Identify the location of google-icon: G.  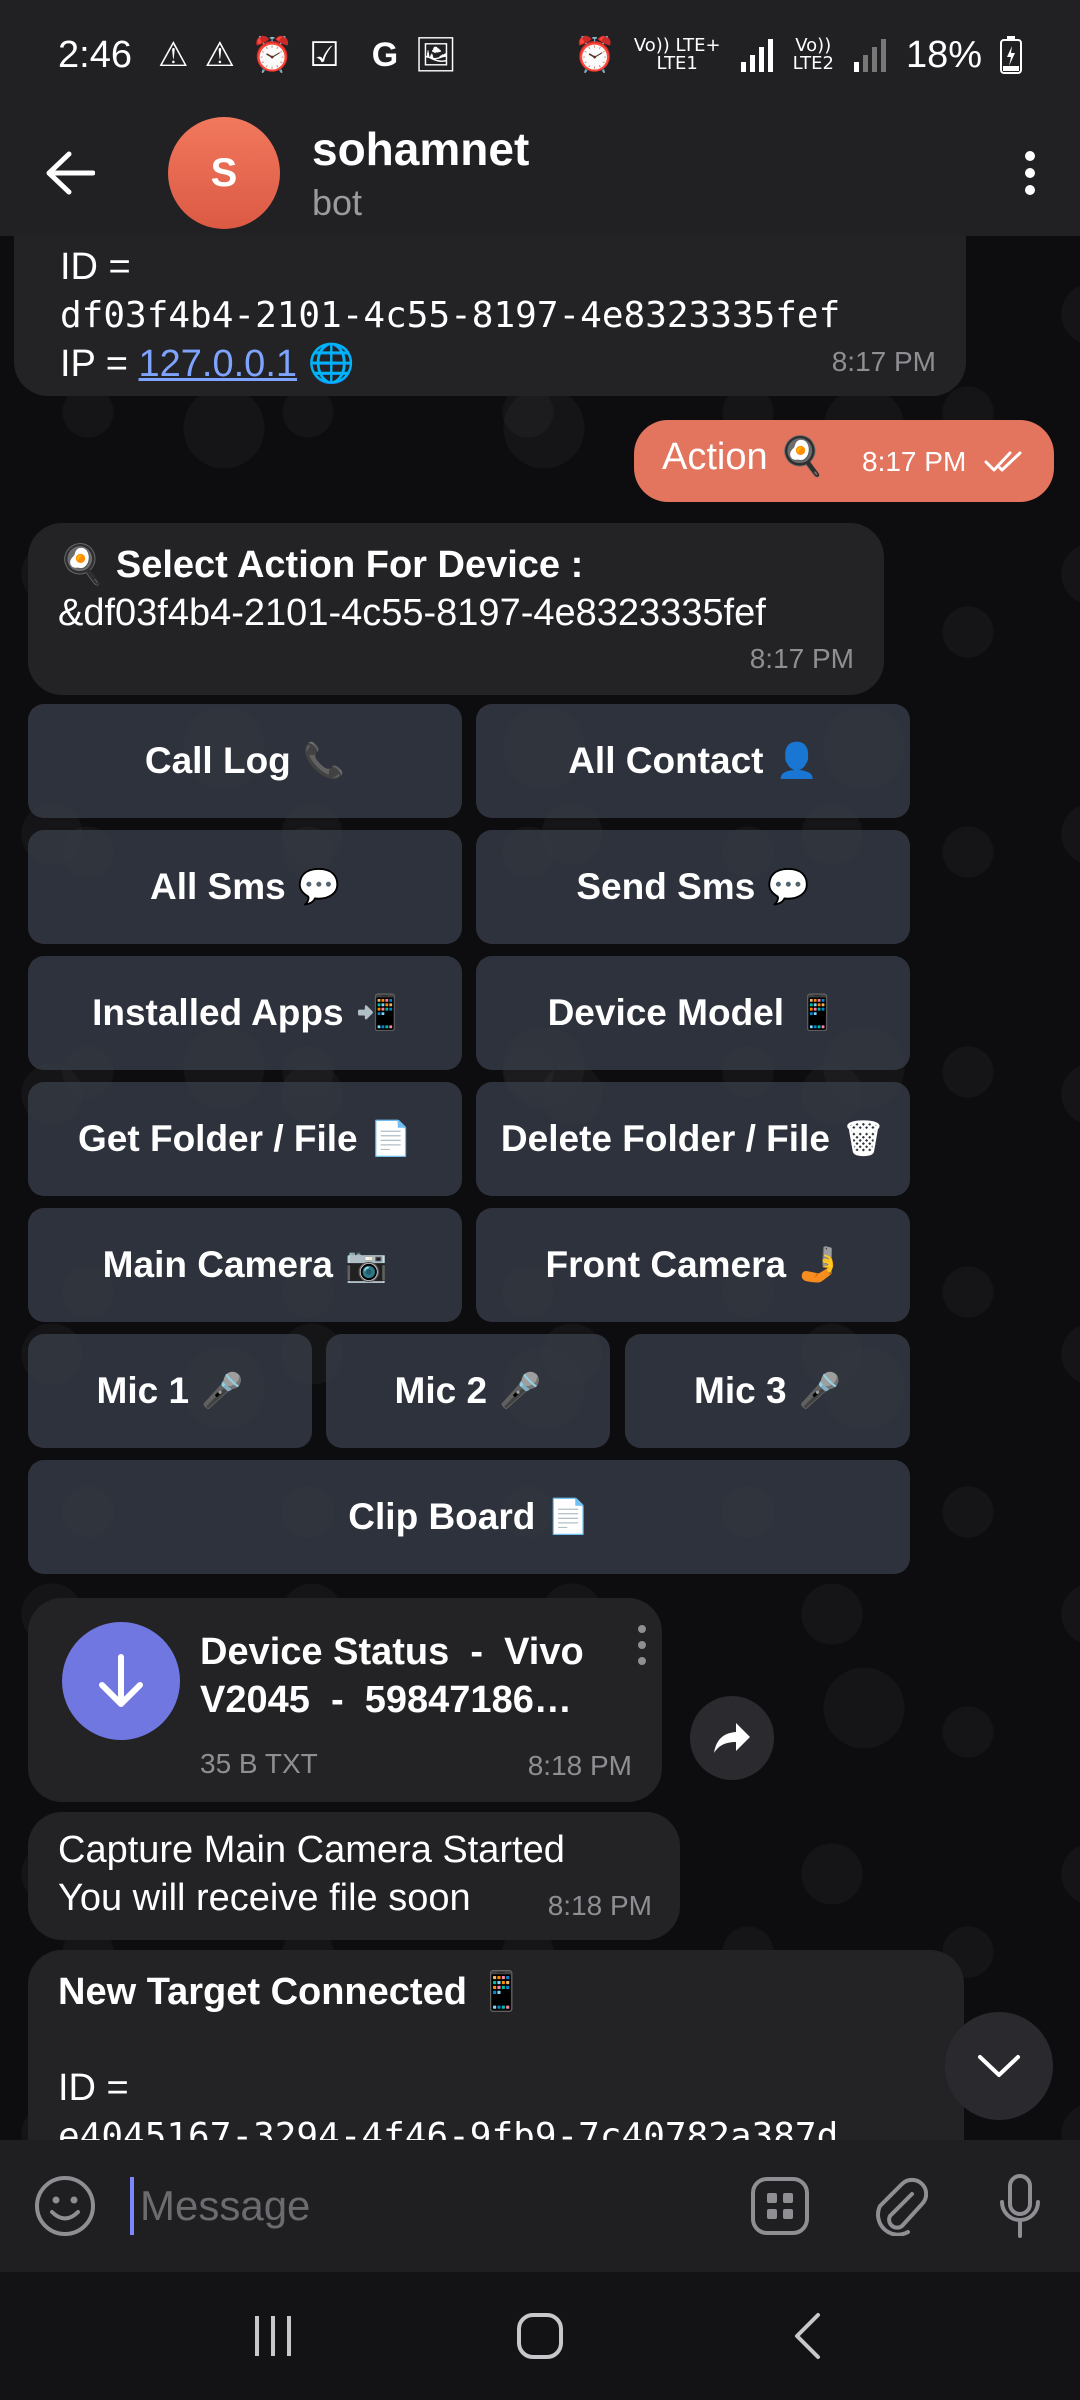
(385, 54).